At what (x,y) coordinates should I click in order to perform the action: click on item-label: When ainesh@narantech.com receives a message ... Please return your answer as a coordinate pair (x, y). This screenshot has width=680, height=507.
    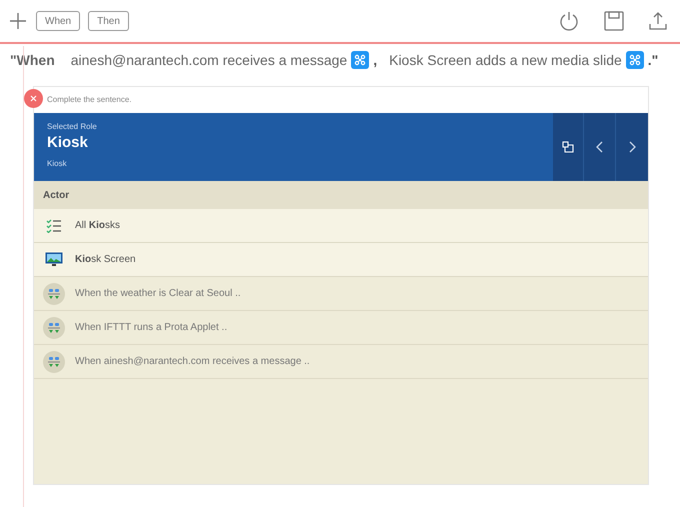
    Looking at the image, I should click on (192, 362).